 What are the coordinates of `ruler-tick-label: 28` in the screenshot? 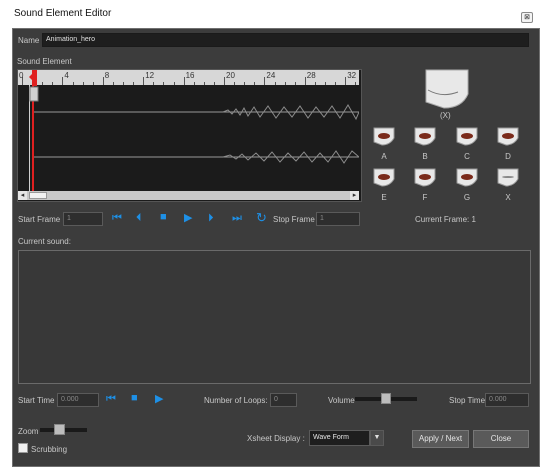 It's located at (311, 75).